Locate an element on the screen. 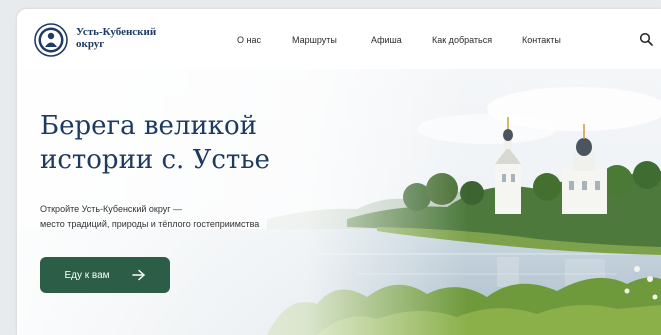  search-icon is located at coordinates (646, 39).